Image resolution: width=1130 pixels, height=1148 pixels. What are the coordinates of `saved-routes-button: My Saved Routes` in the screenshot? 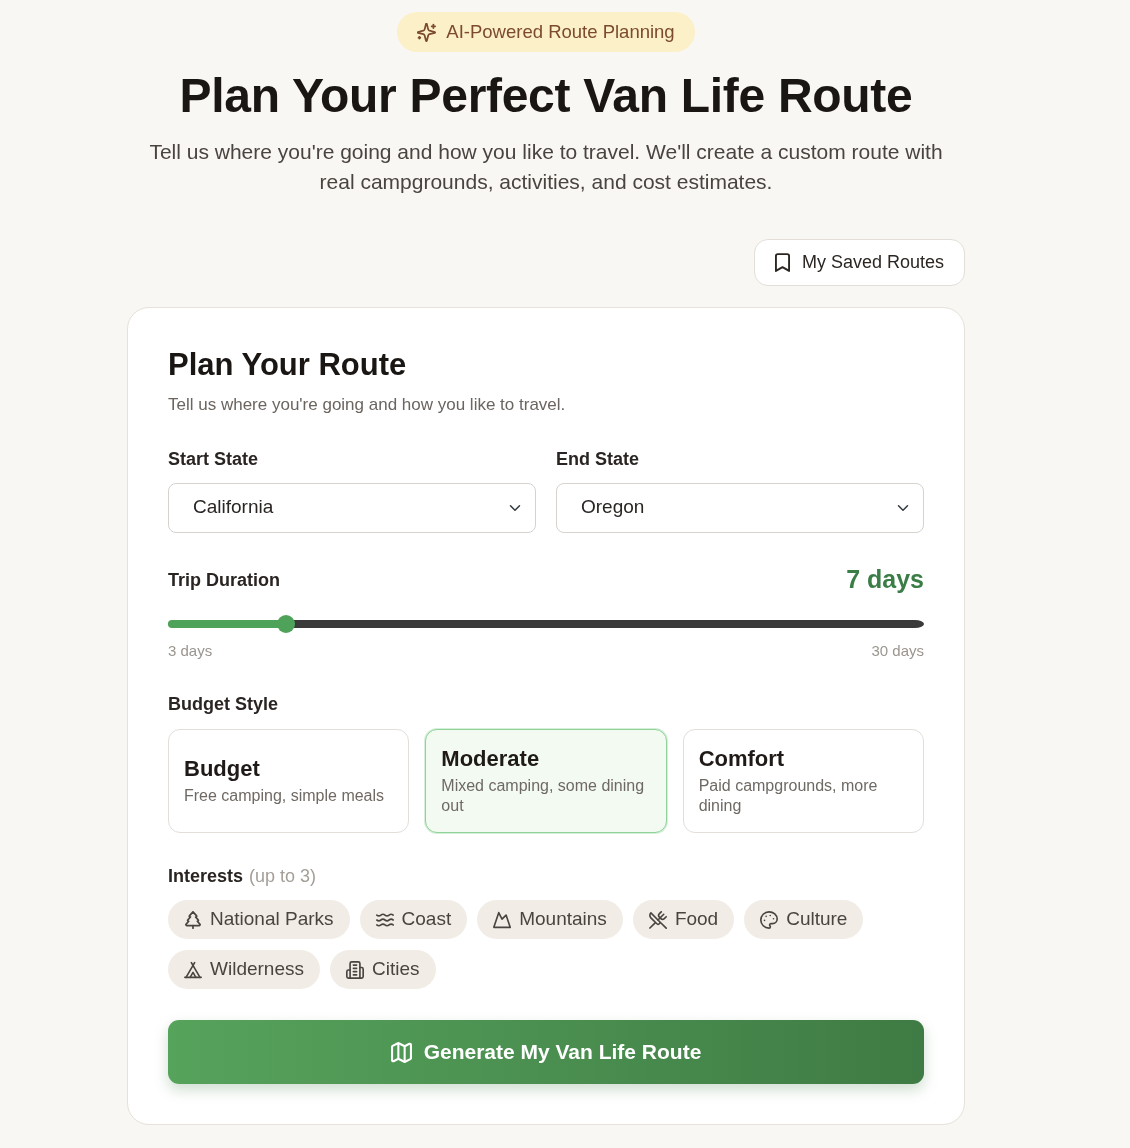 It's located at (859, 262).